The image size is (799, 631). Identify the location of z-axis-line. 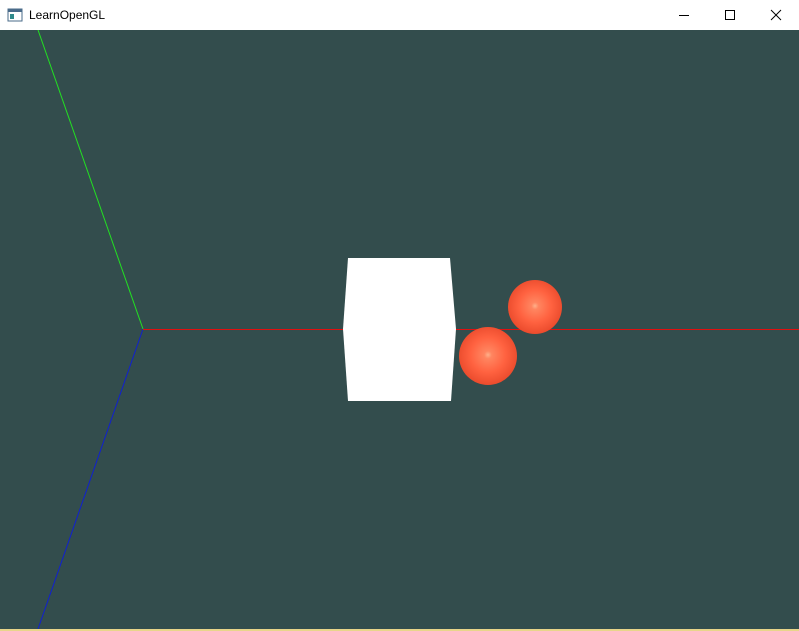
(90, 478).